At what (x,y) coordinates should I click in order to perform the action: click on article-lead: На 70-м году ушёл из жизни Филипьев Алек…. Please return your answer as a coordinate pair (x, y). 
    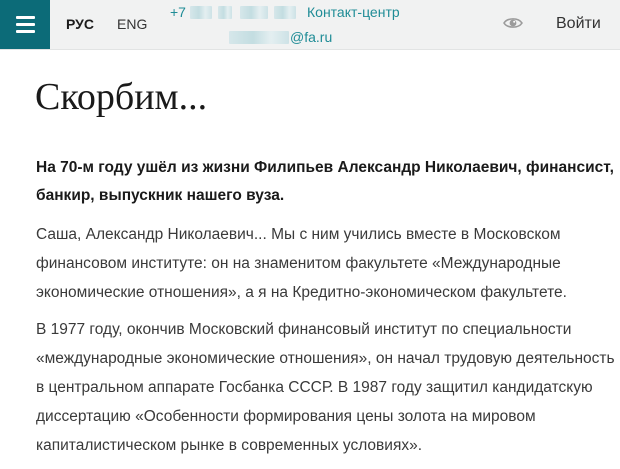
    Looking at the image, I should click on (325, 181).